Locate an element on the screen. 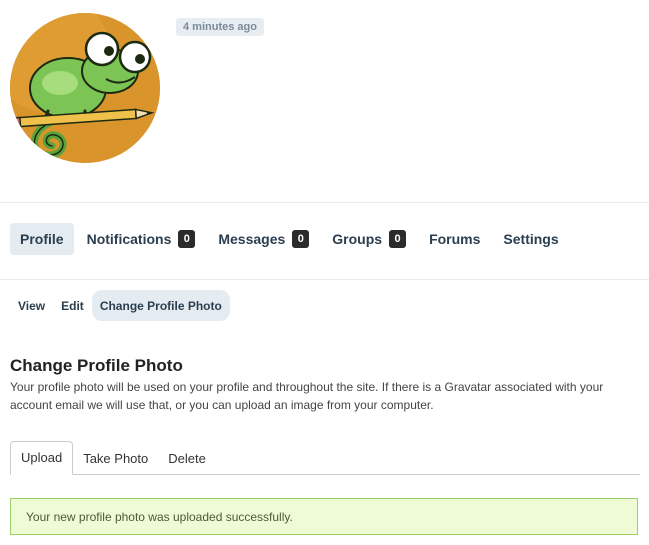 The width and height of the screenshot is (649, 545). nav-item-forums: Forums is located at coordinates (454, 239).